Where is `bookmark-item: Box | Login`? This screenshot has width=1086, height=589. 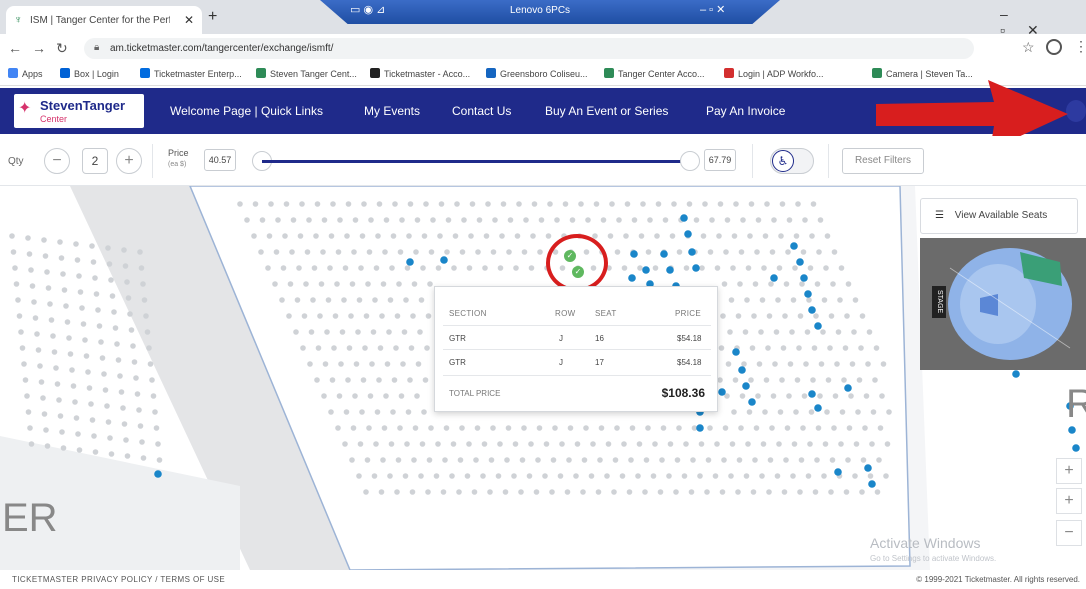
bookmark-item: Box | Login is located at coordinates (89, 73).